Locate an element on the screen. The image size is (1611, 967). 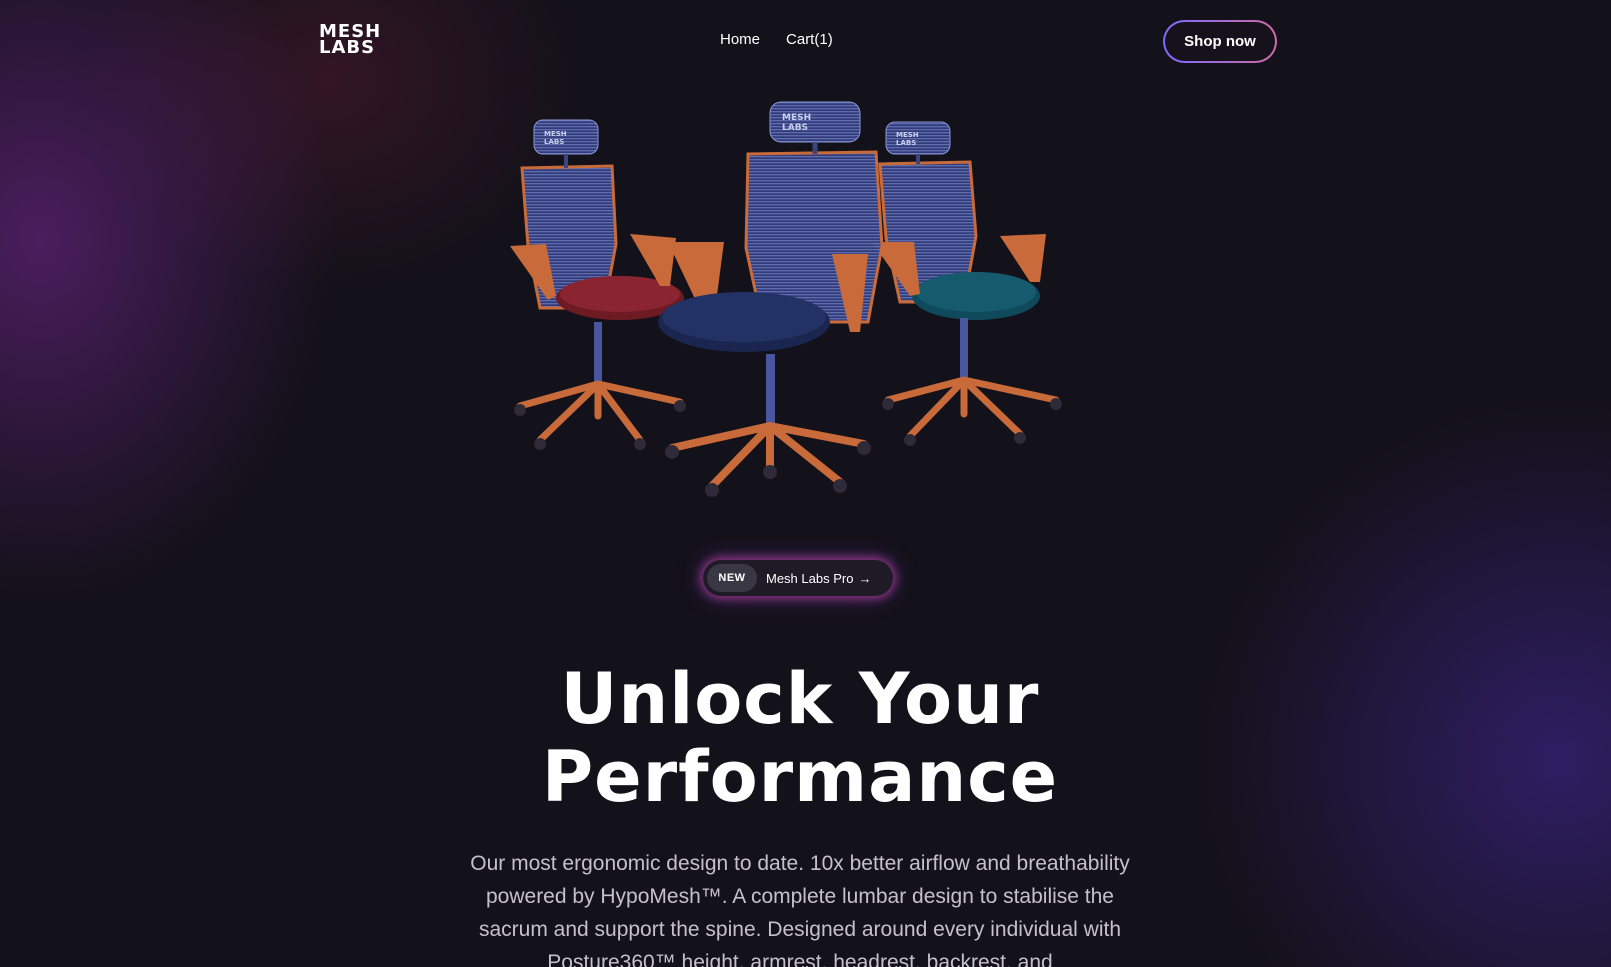
new-product-badge: NEW Mesh Labs Pro → is located at coordinates (798, 578).